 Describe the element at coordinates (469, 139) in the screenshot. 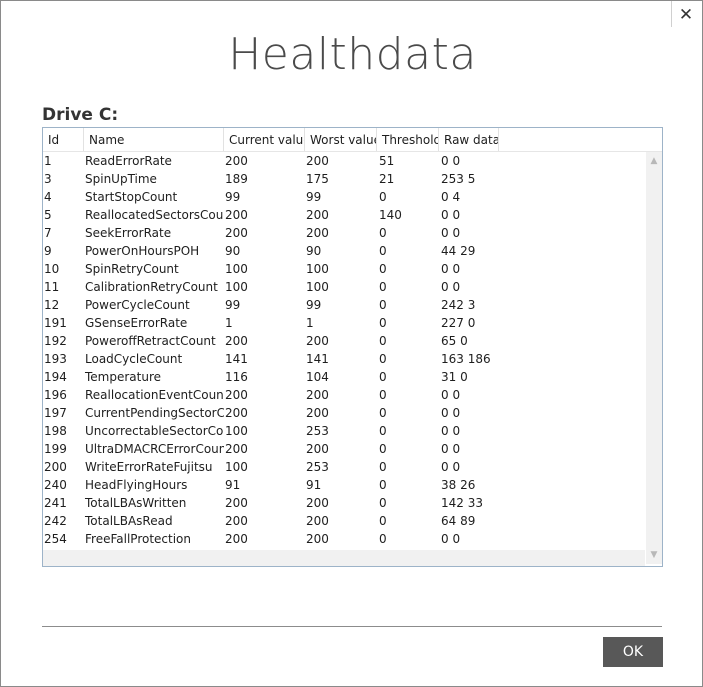

I see `column-header-raw-data: Raw data` at that location.